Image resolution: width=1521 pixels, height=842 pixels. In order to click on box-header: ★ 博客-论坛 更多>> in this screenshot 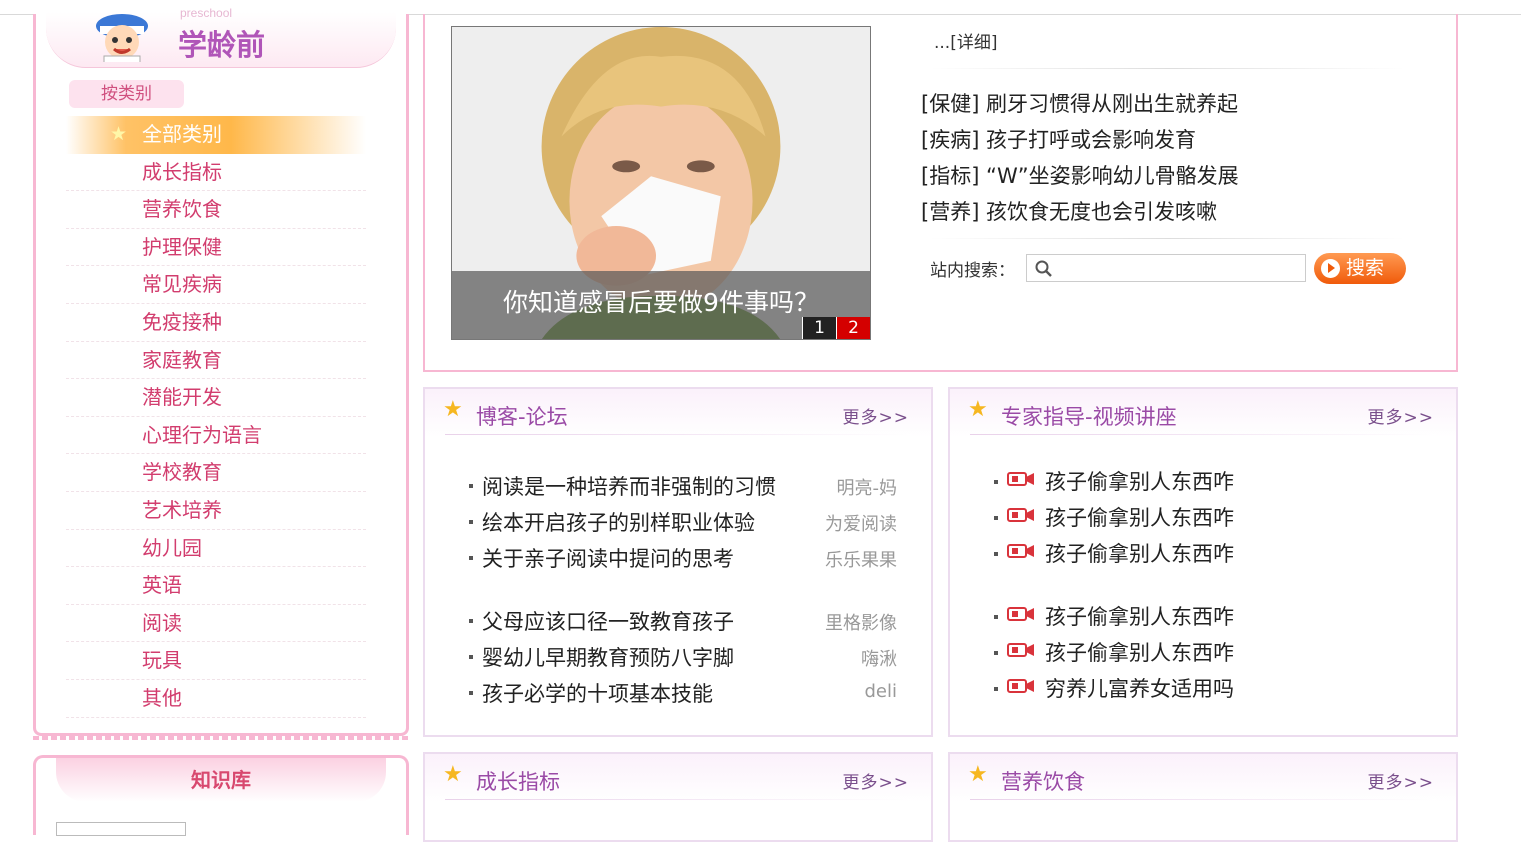, I will do `click(678, 413)`.